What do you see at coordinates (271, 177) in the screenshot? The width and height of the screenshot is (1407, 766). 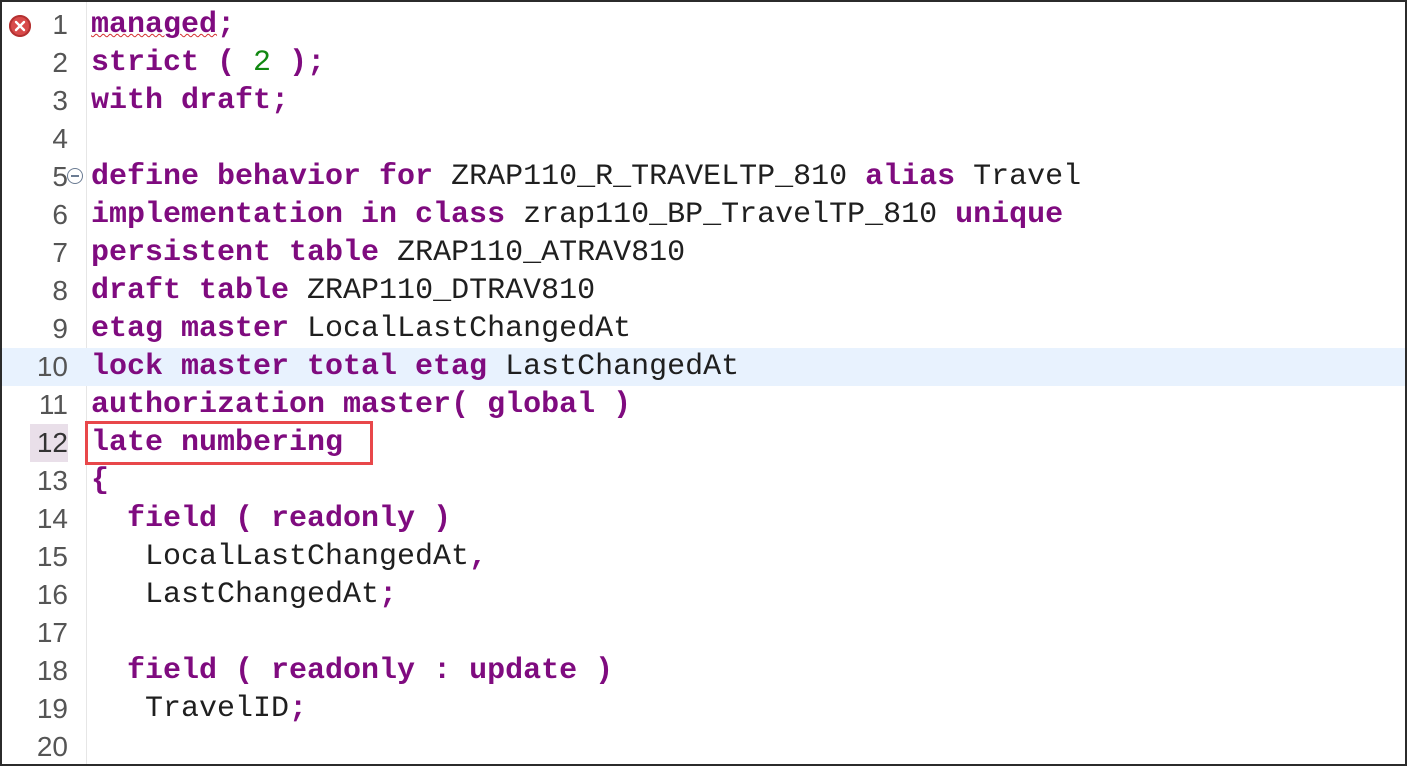 I see `keyword-token: define behavior for` at bounding box center [271, 177].